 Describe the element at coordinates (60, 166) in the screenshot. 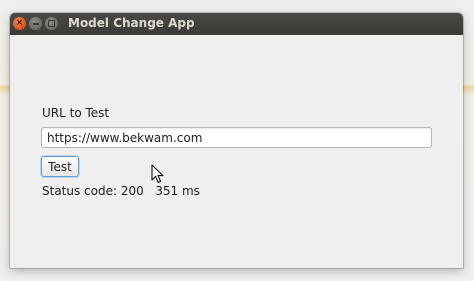

I see `test-button: Test` at that location.